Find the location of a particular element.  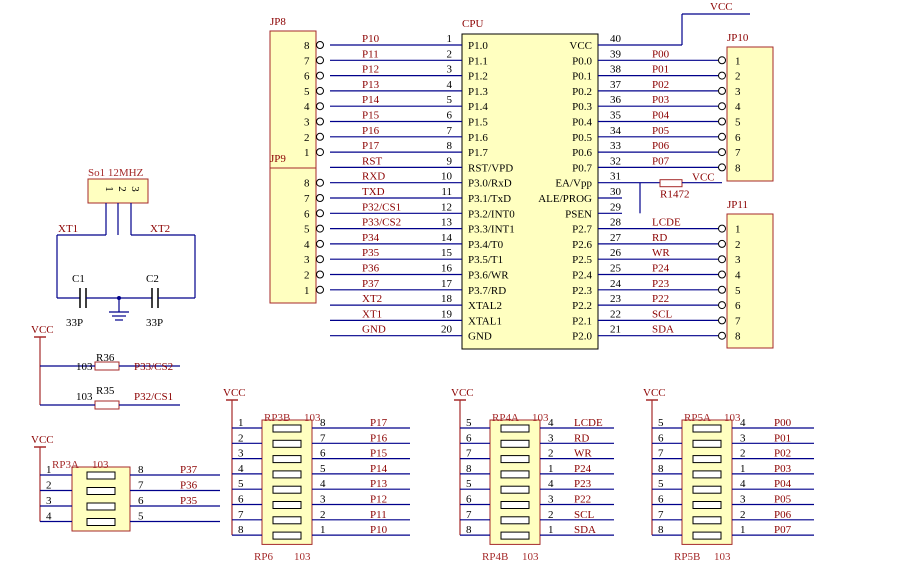

jp10-title: JP10 is located at coordinates (738, 38).